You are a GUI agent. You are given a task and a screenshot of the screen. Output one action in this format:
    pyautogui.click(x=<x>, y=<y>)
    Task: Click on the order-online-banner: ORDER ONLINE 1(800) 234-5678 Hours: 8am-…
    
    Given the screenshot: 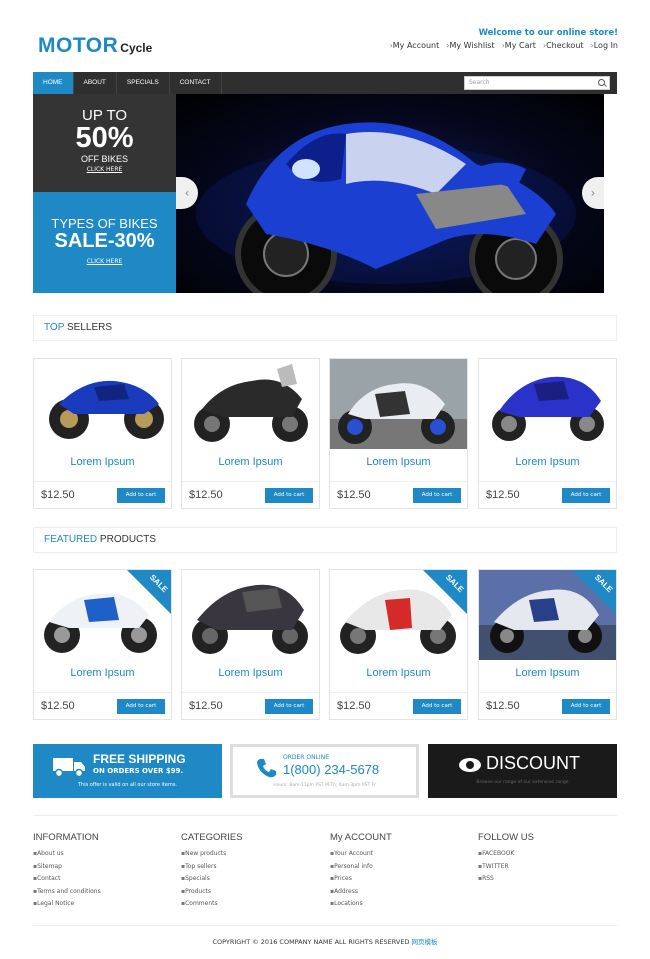 What is the action you would take?
    pyautogui.click(x=324, y=771)
    